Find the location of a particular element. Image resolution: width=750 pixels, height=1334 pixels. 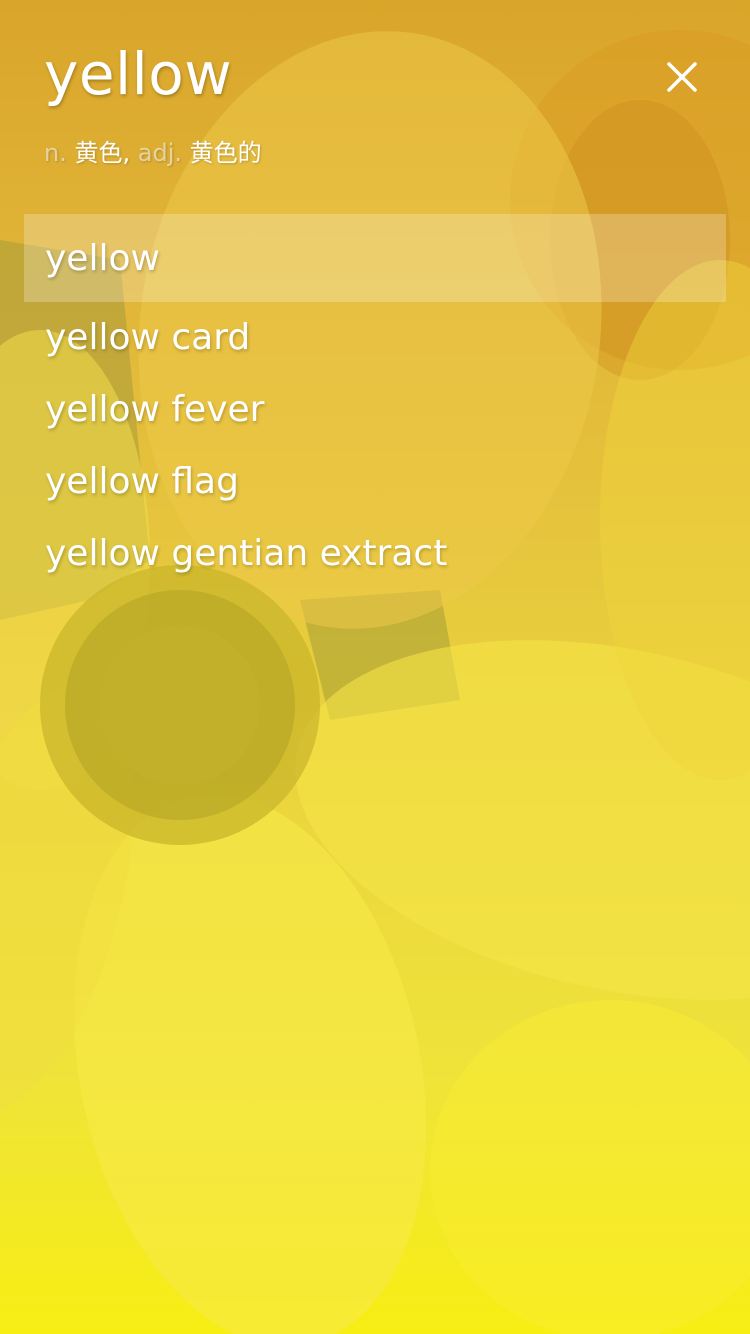

suggestion-item: yellow card is located at coordinates (375, 338).